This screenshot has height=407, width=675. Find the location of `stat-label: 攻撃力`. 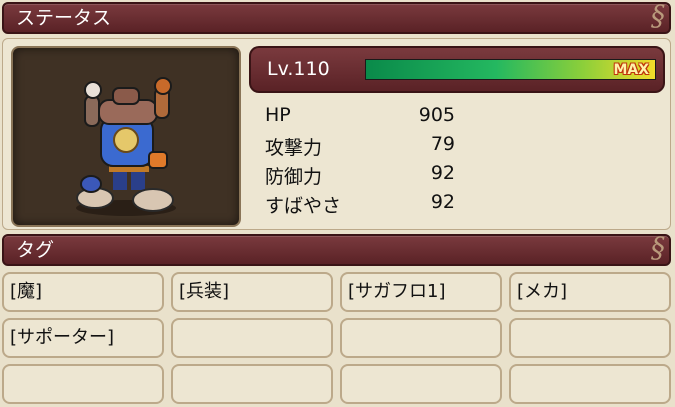

stat-label: 攻撃力 is located at coordinates (294, 148).